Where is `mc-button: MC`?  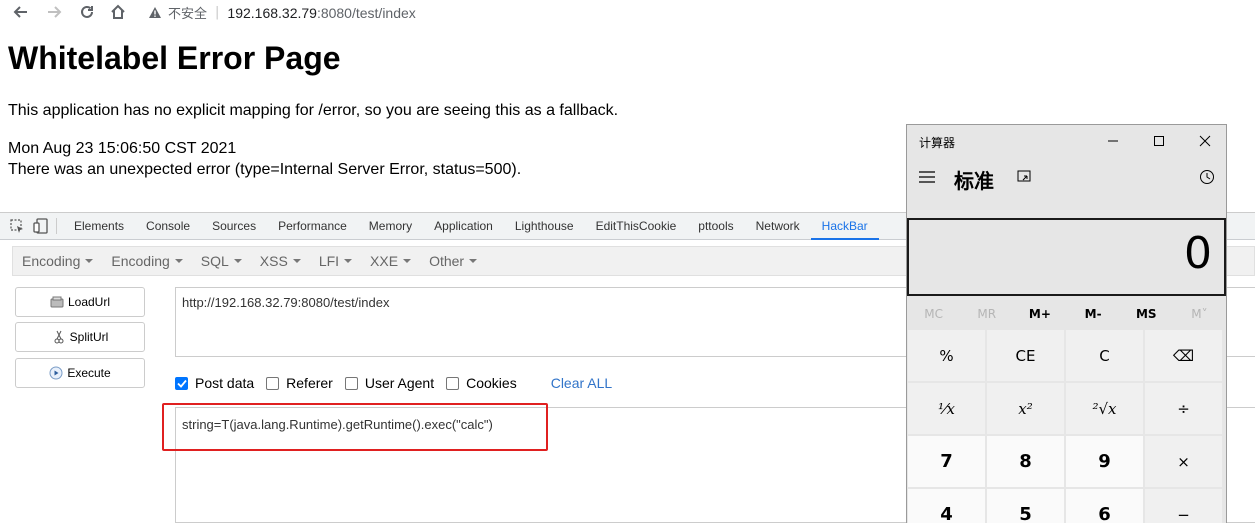
mc-button: MC is located at coordinates (933, 314).